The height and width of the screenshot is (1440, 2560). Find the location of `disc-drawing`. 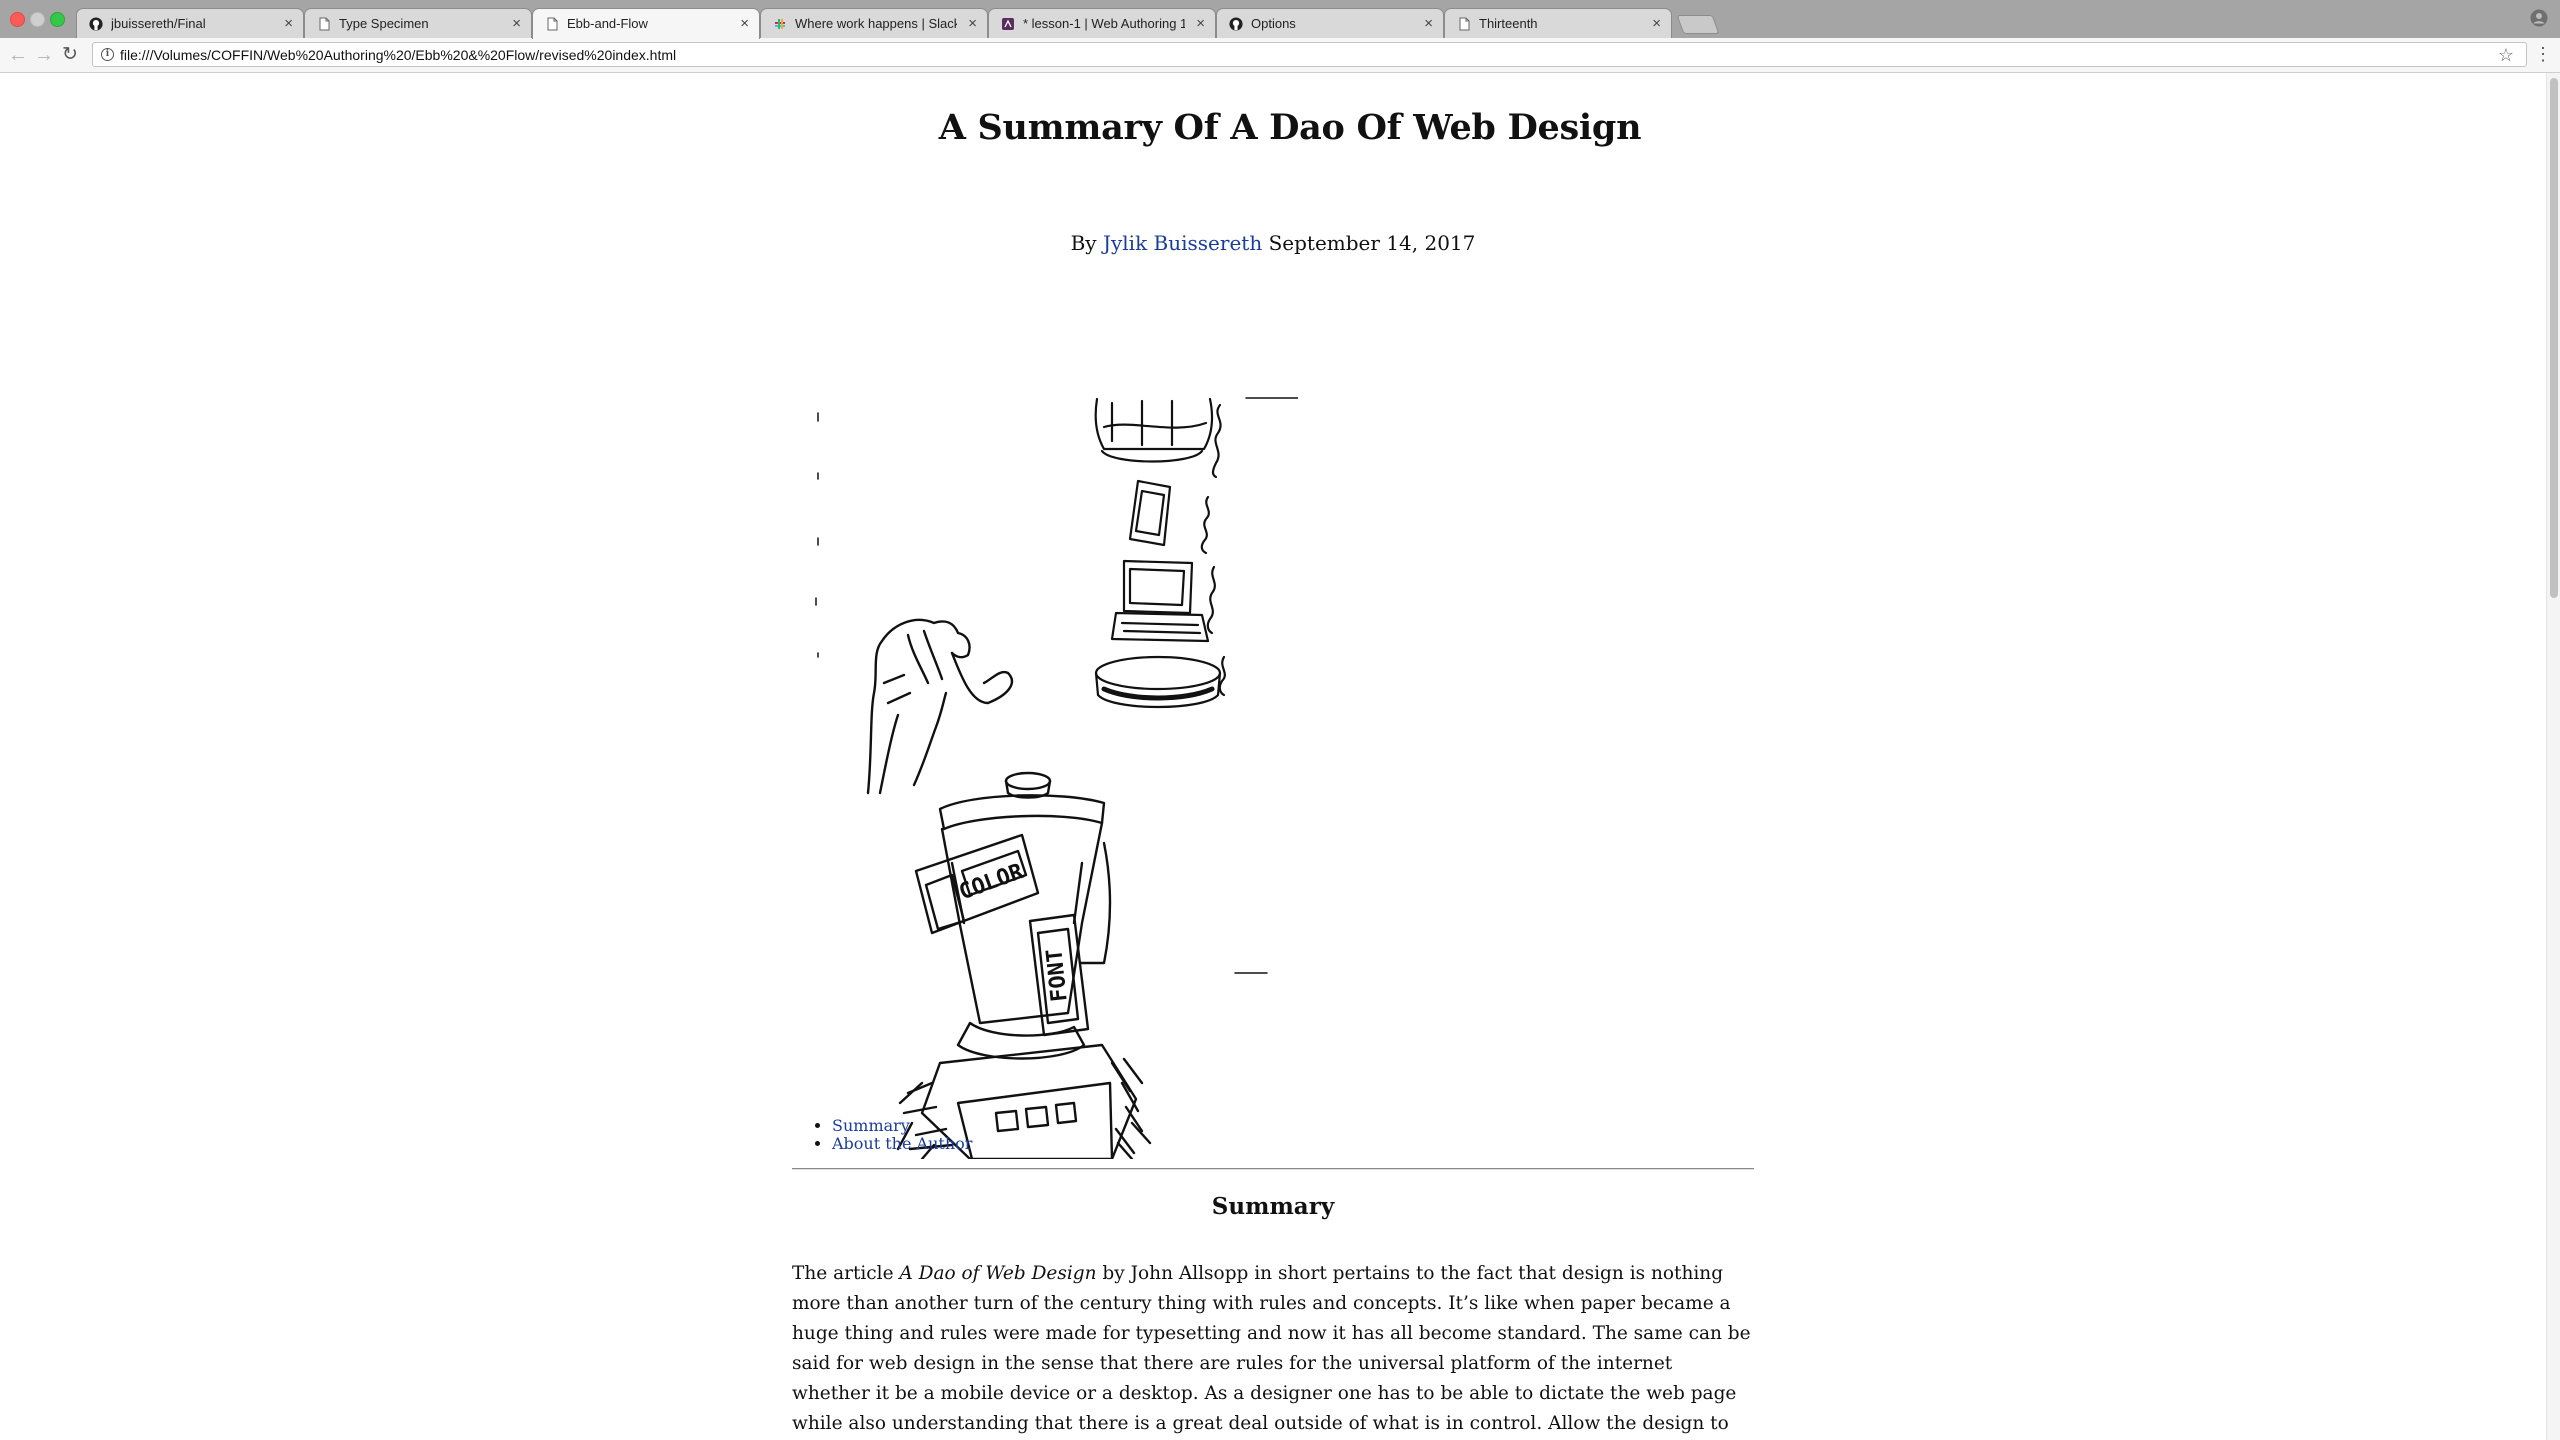

disc-drawing is located at coordinates (1160, 682).